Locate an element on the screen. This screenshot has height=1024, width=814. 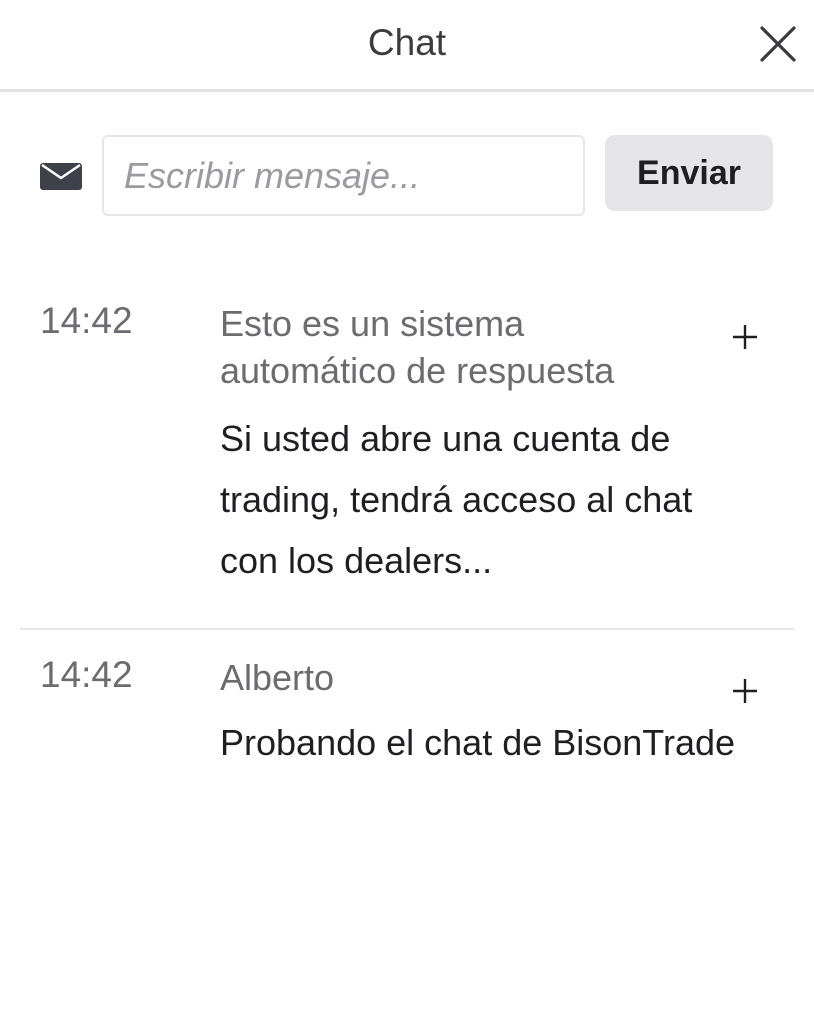
page-title: Chat is located at coordinates (407, 42).